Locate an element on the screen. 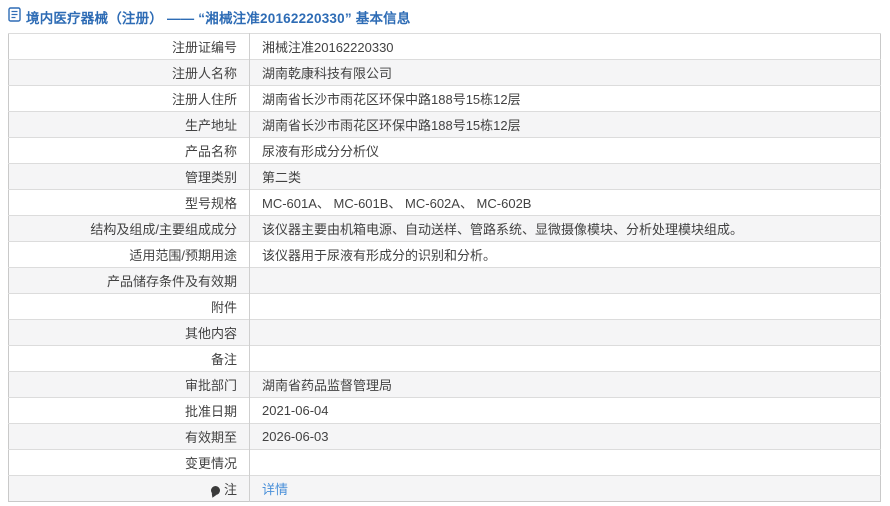 This screenshot has width=890, height=506. table-row: 附件 is located at coordinates (444, 306).